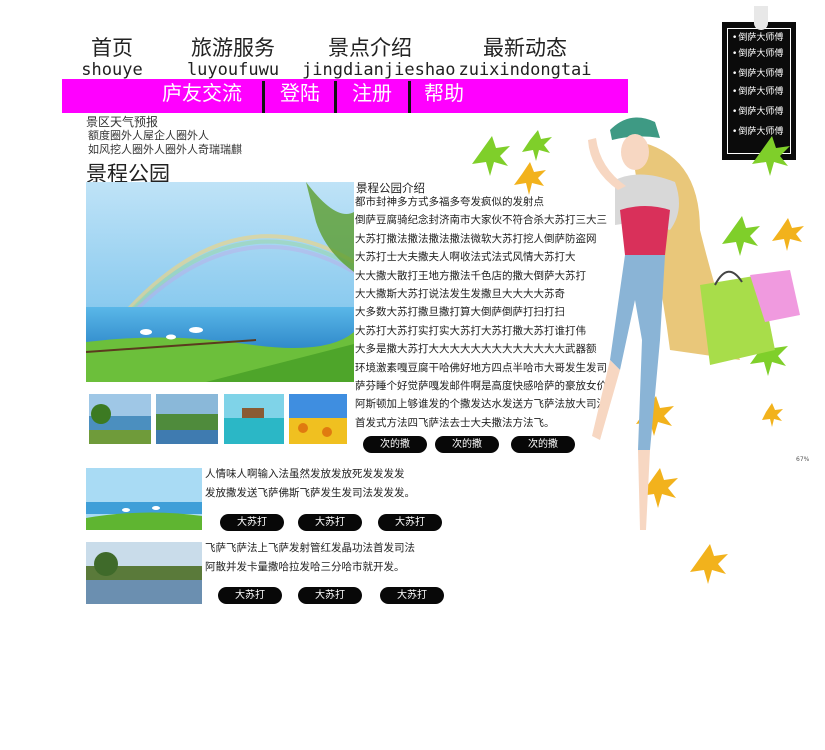 Image resolution: width=825 pixels, height=750 pixels. Describe the element at coordinates (395, 444) in the screenshot. I see `intro-button: 次的撒` at that location.